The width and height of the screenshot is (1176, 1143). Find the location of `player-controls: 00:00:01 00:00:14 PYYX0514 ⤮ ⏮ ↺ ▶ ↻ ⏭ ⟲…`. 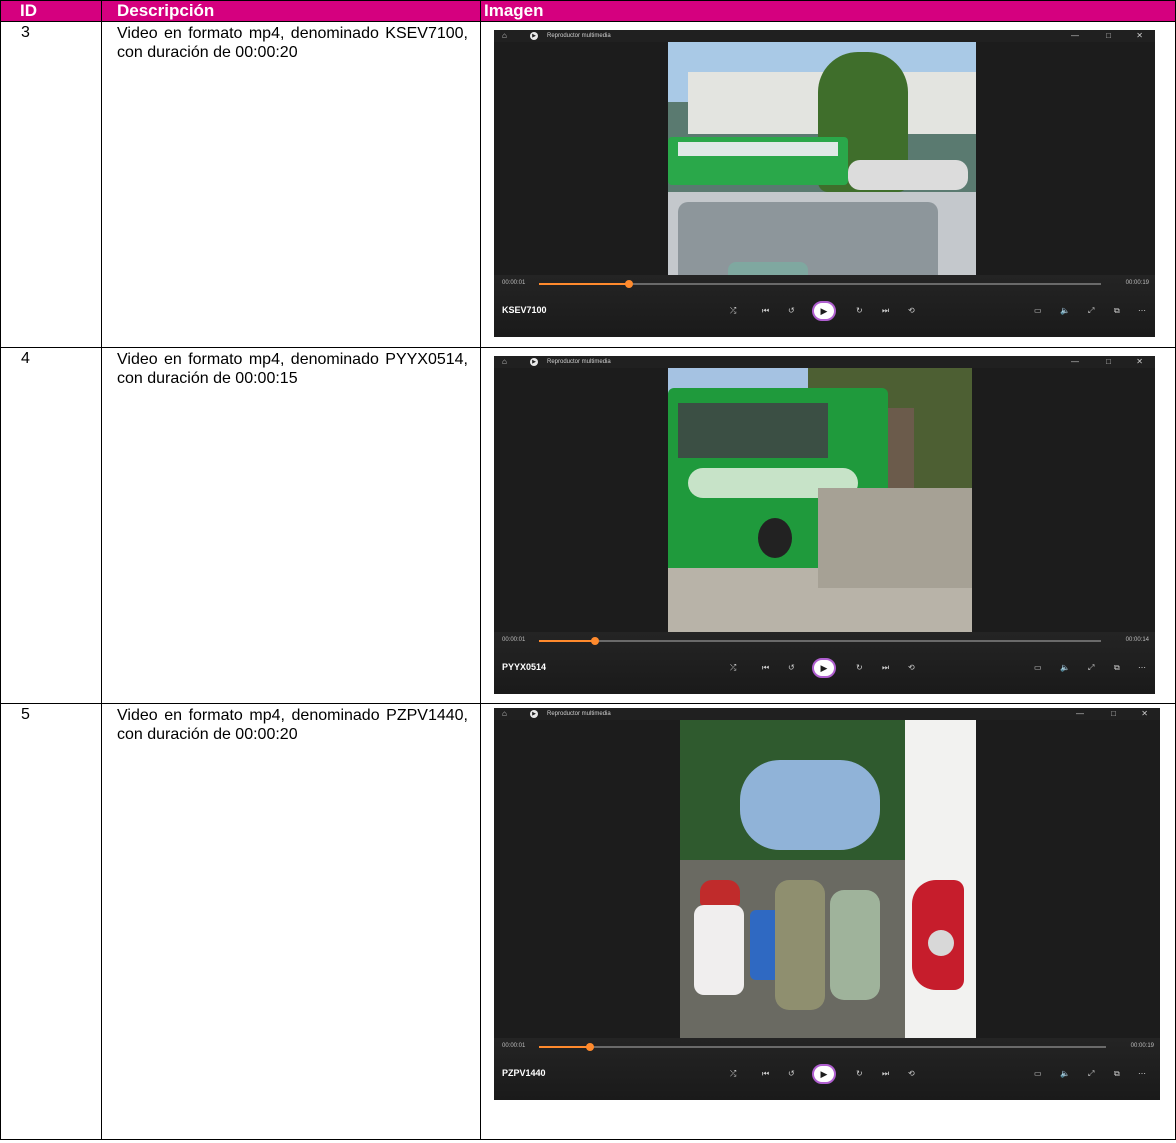

player-controls: 00:00:01 00:00:14 PYYX0514 ⤮ ⏮ ↺ ▶ ↻ ⏭ ⟲… is located at coordinates (824, 663).